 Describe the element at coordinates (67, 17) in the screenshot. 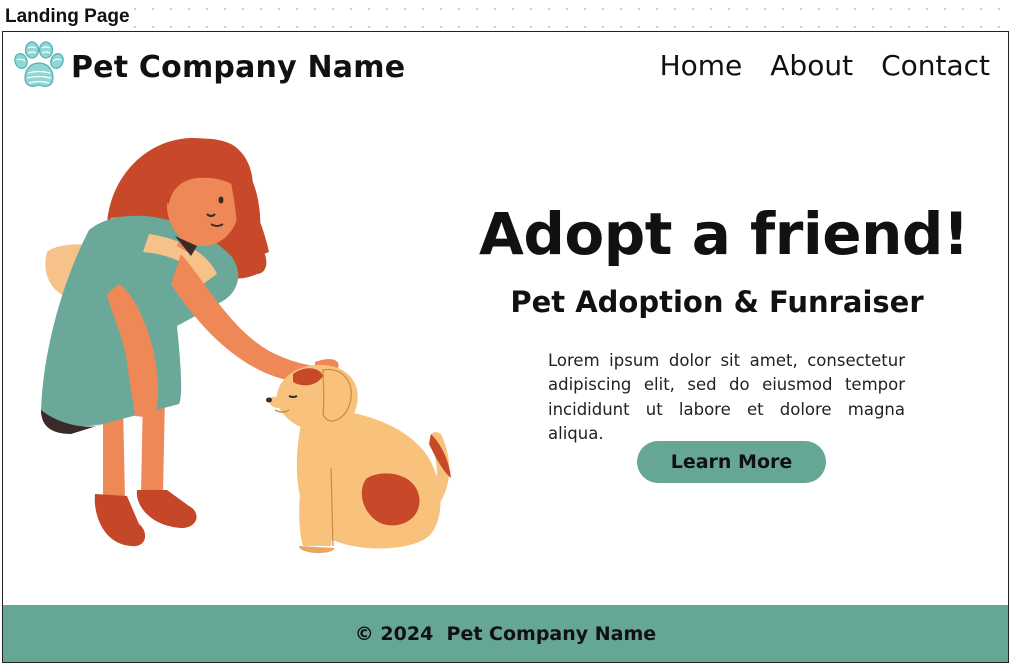

I see `frame-label: Landing Page` at that location.